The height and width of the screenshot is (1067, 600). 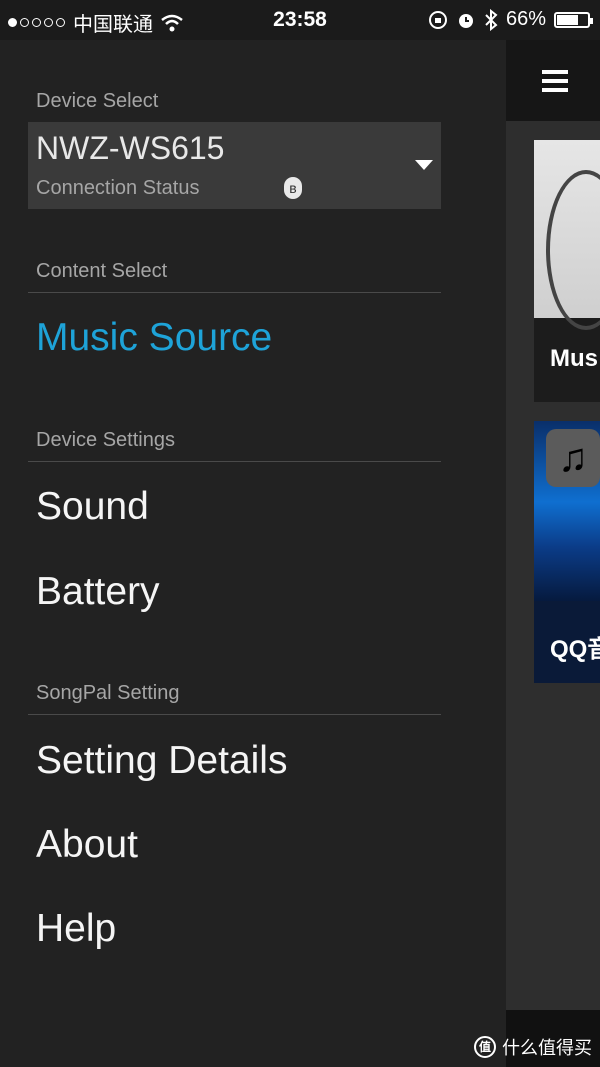 I want to click on card-label: QQ音, so click(x=575, y=649).